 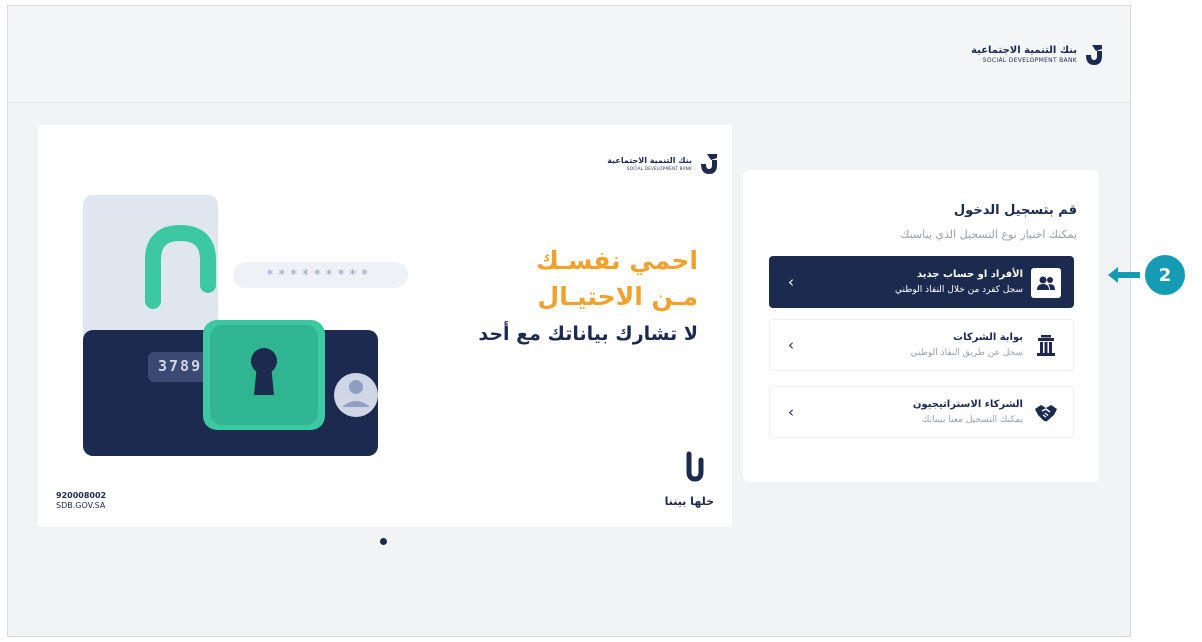 What do you see at coordinates (972, 420) in the screenshot?
I see `option-desc: يمكنك التسجيل معنا بييناتك` at bounding box center [972, 420].